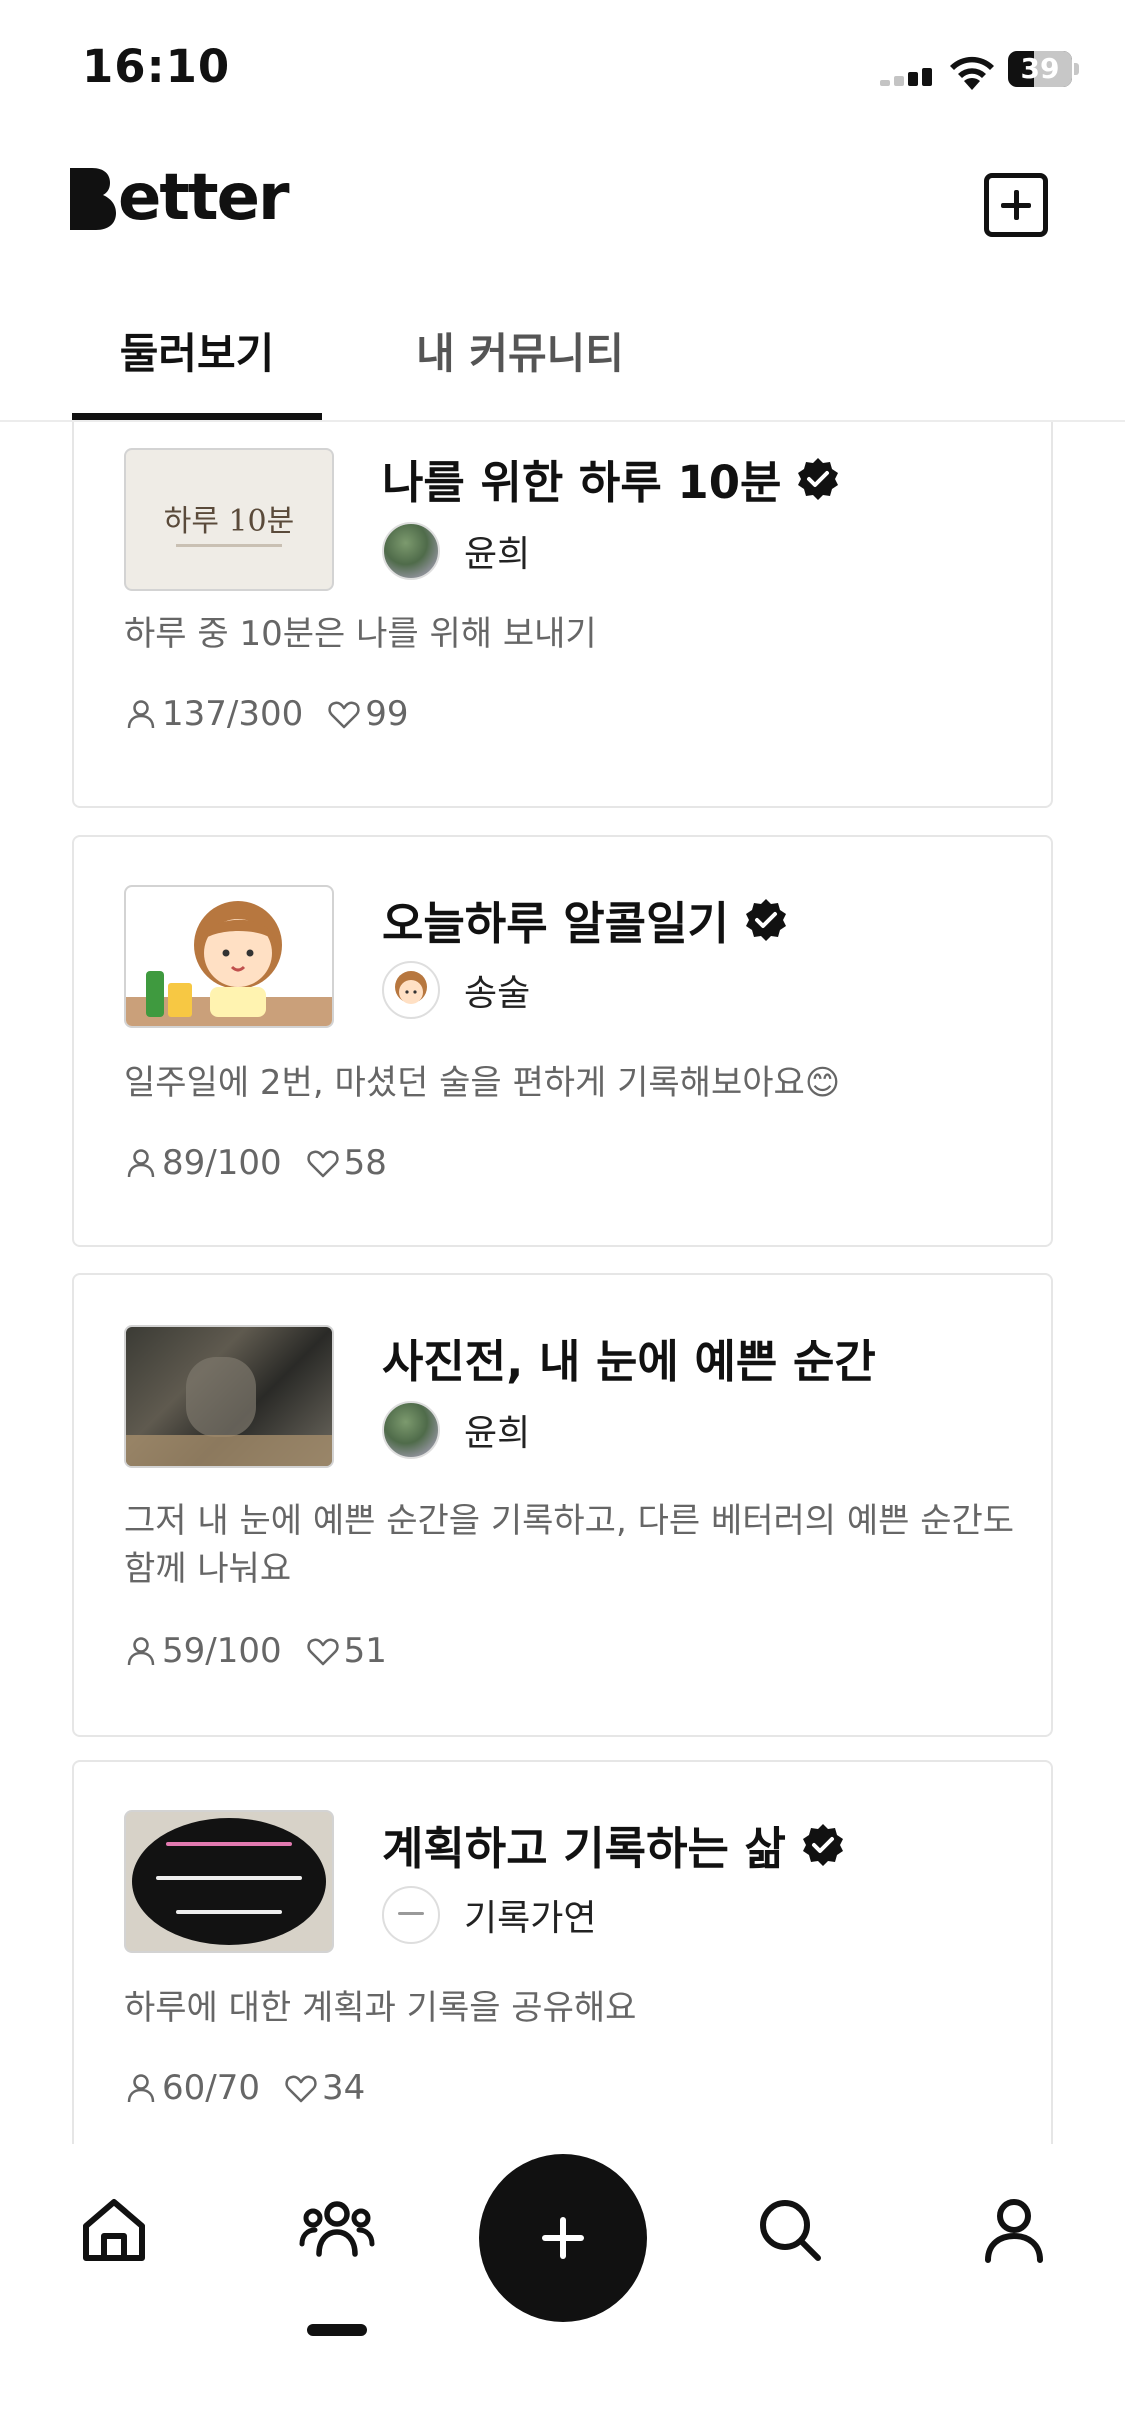 The width and height of the screenshot is (1125, 2436). What do you see at coordinates (233, 714) in the screenshot?
I see `member-count: 137/300` at bounding box center [233, 714].